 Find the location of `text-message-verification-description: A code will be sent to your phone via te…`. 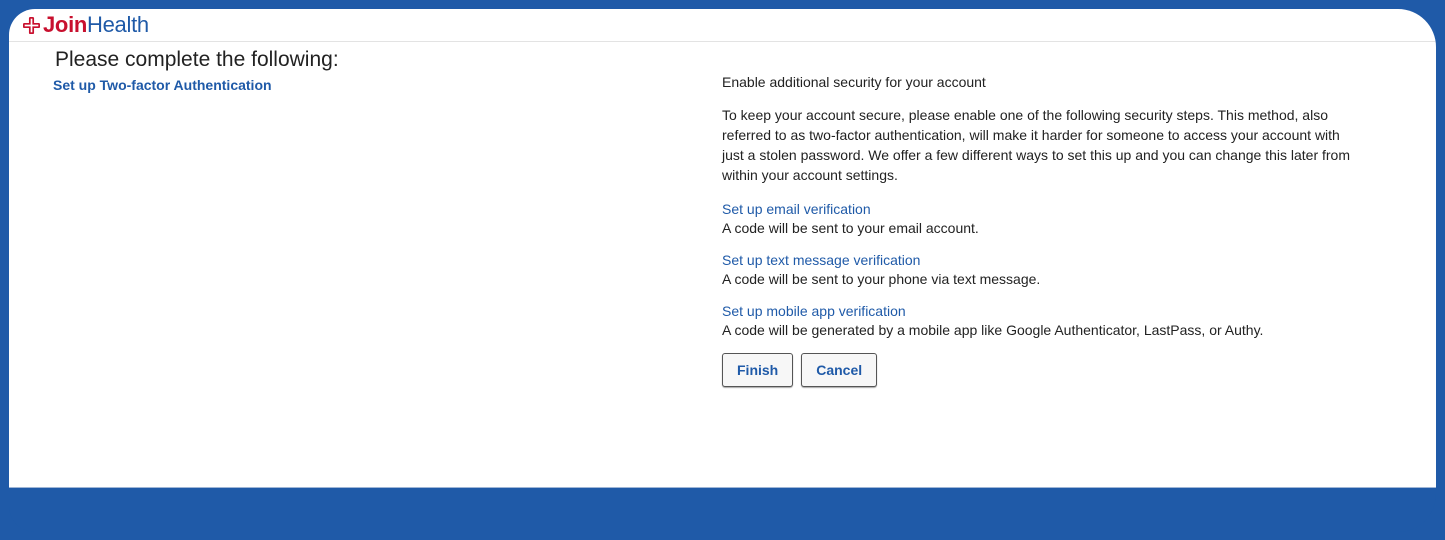

text-message-verification-description: A code will be sent to your phone via te… is located at coordinates (881, 279).